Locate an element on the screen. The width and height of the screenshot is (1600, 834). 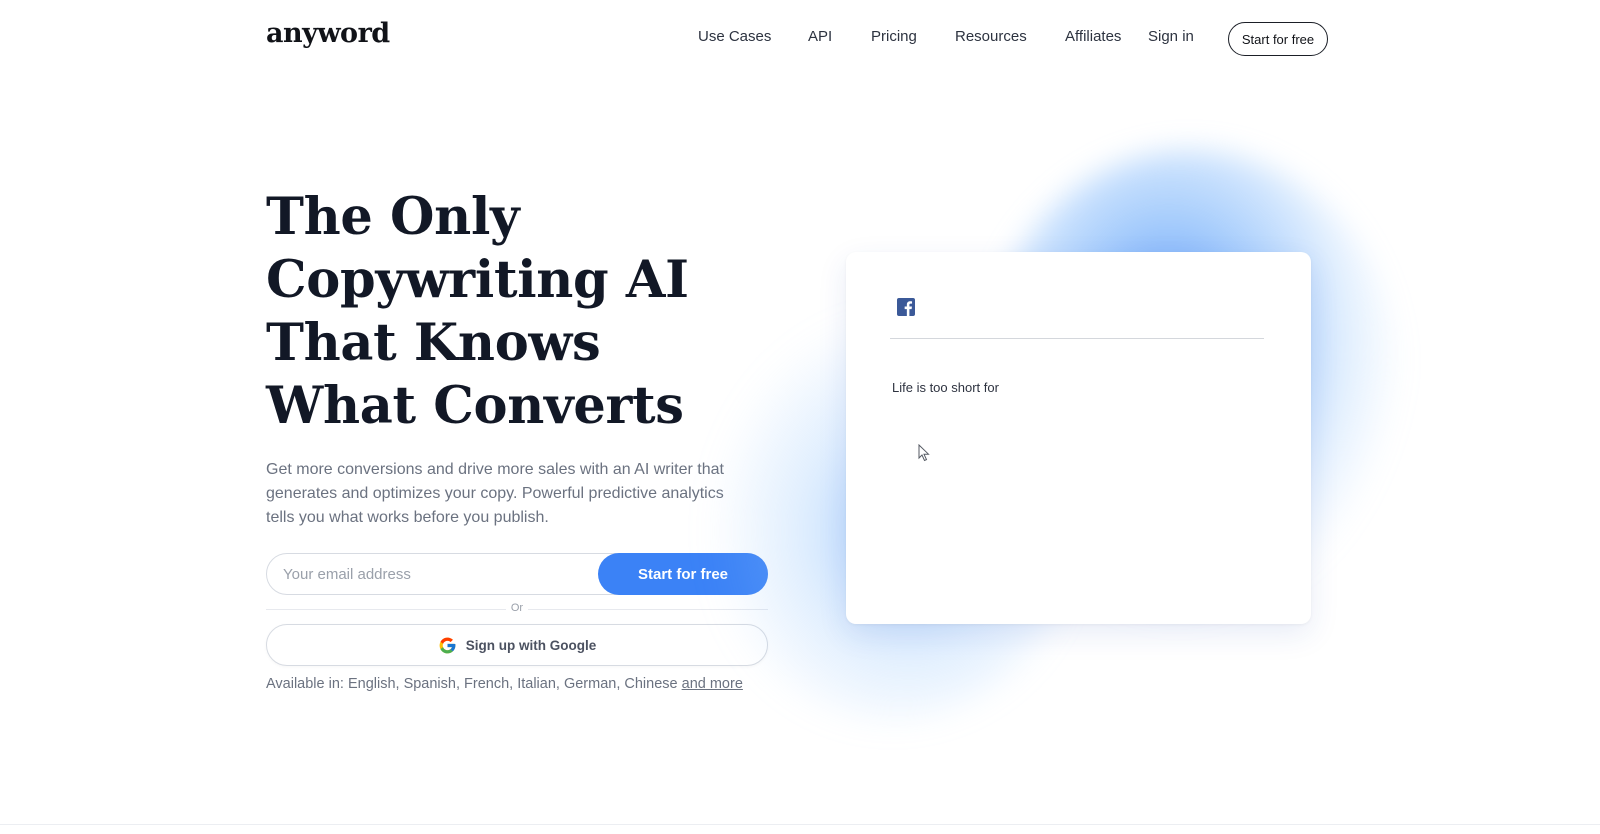
google-signup-label: Sign up with Google is located at coordinates (531, 645).